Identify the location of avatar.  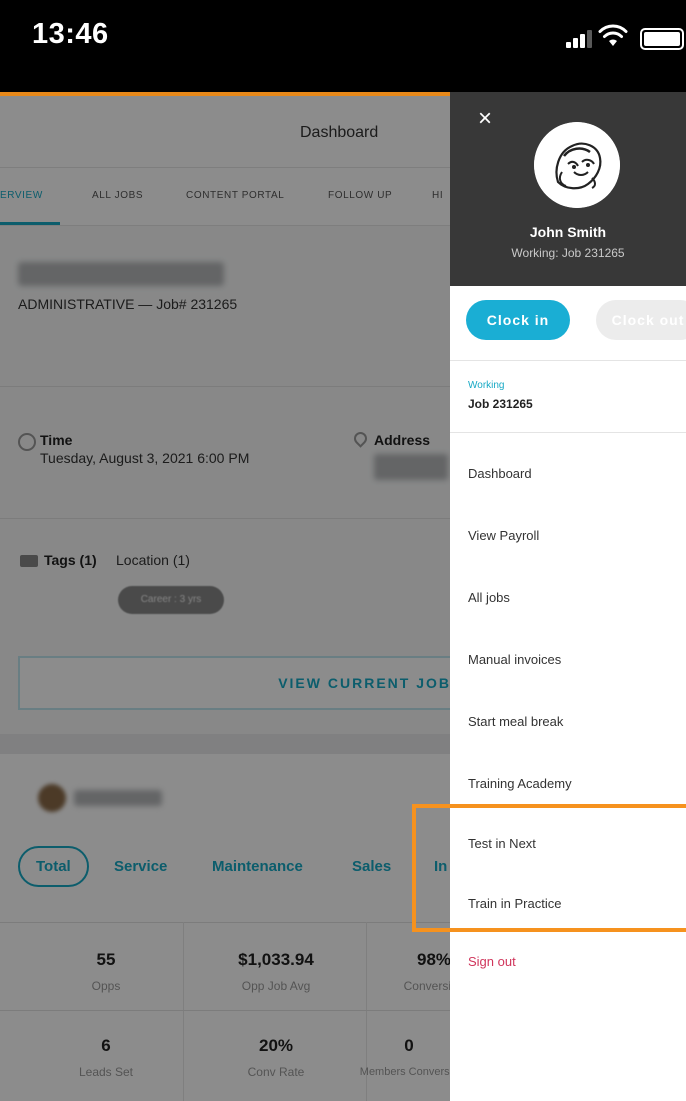
(577, 165).